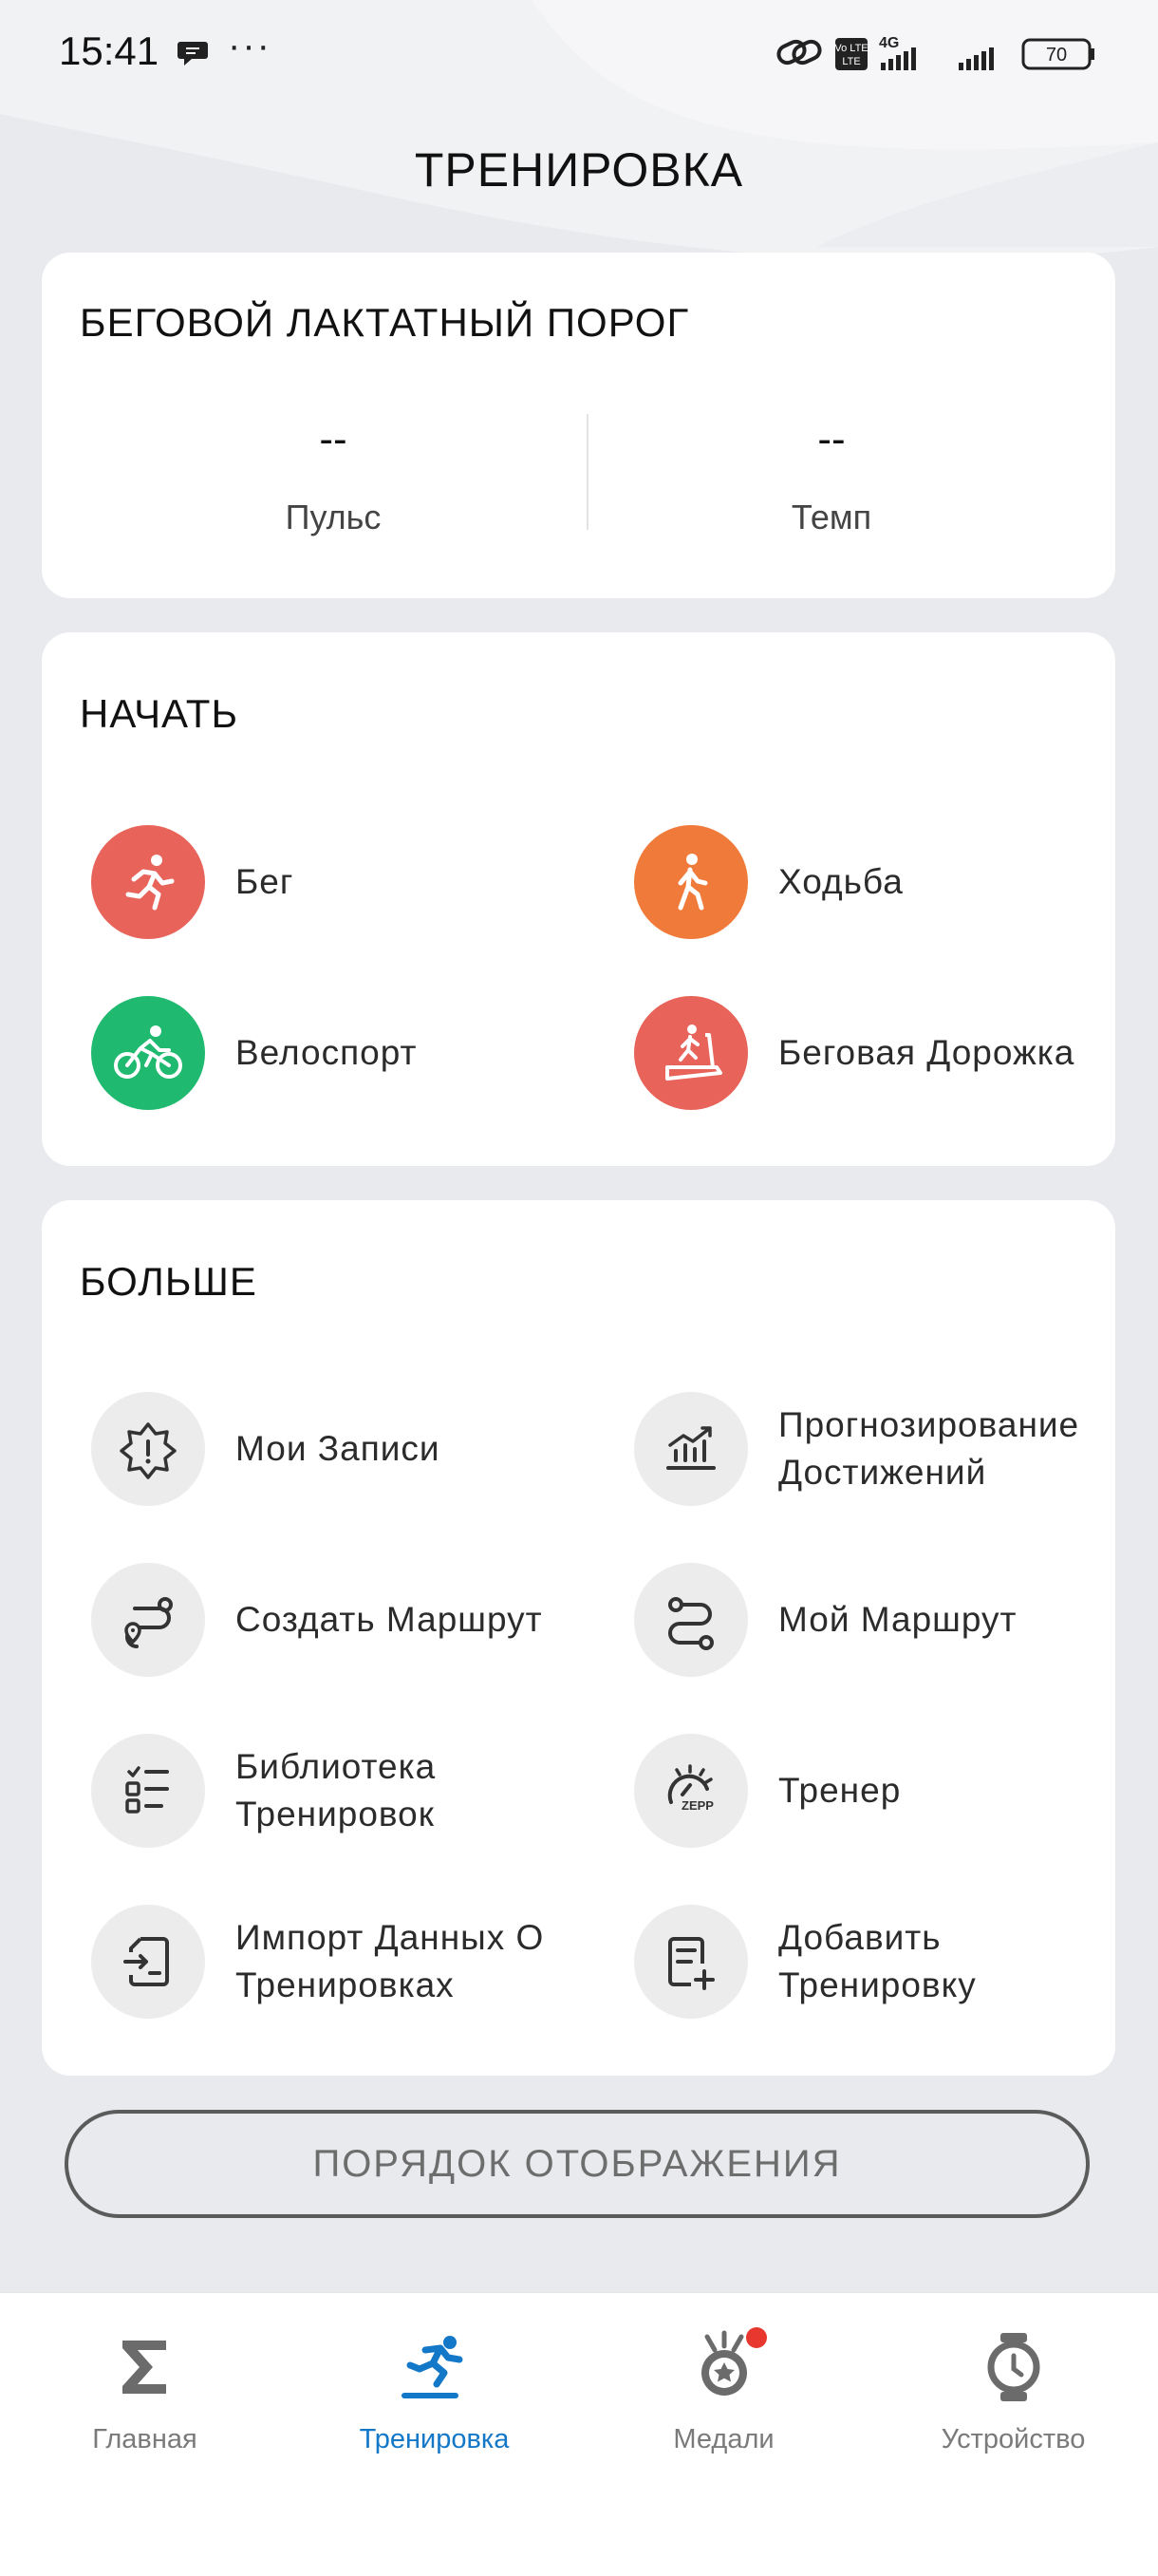 The height and width of the screenshot is (2576, 1158). What do you see at coordinates (1013, 2367) in the screenshot?
I see `watch-icon` at bounding box center [1013, 2367].